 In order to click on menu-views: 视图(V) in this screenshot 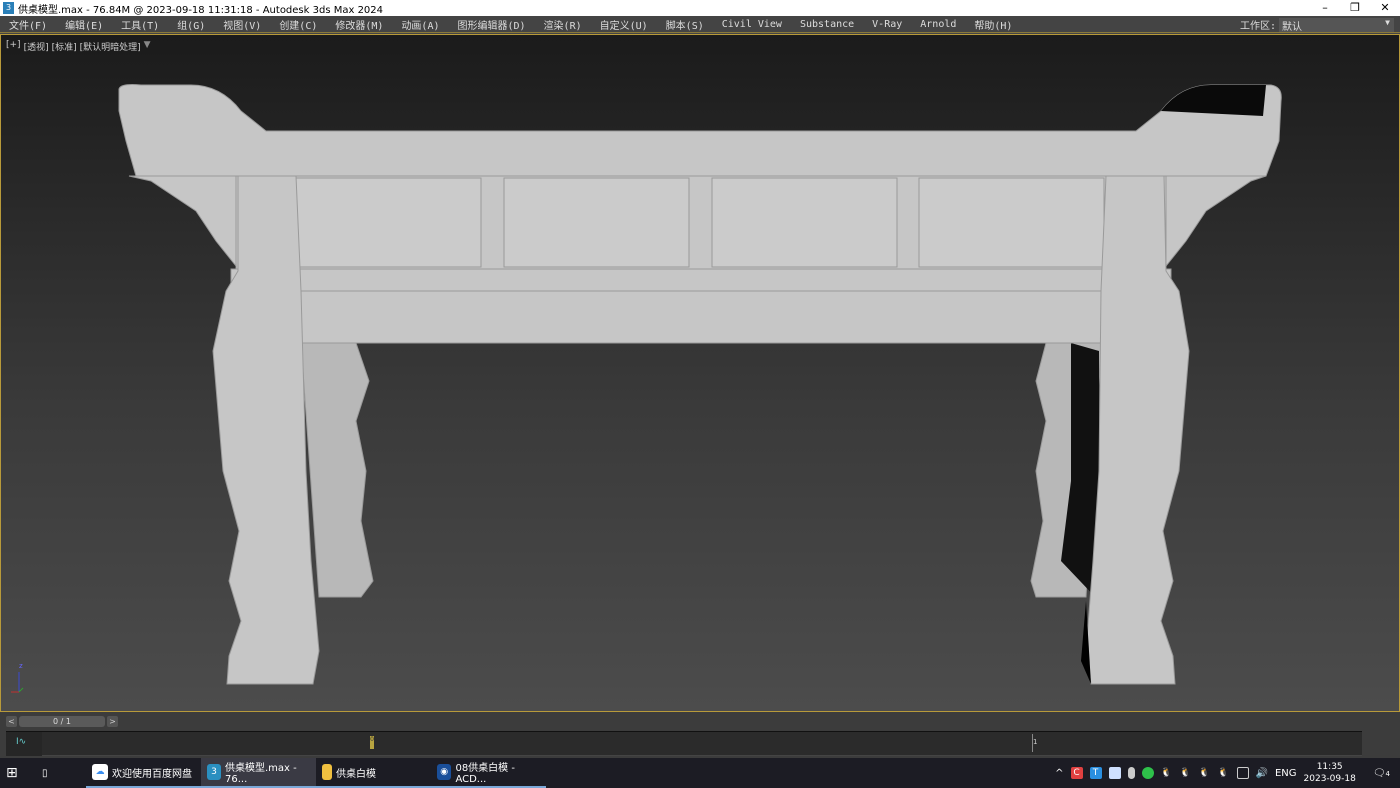, I will do `click(242, 24)`.